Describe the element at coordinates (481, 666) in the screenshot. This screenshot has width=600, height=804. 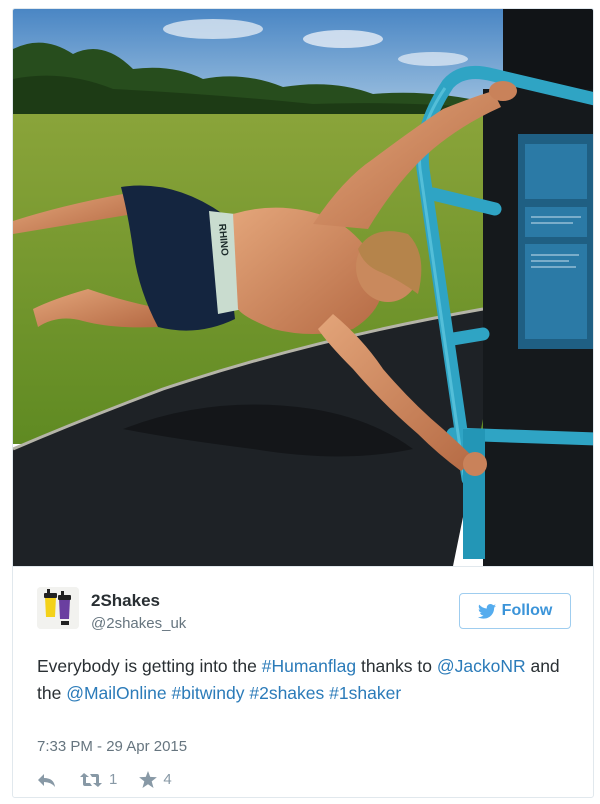
I see `mention-link: @JackoNR` at that location.